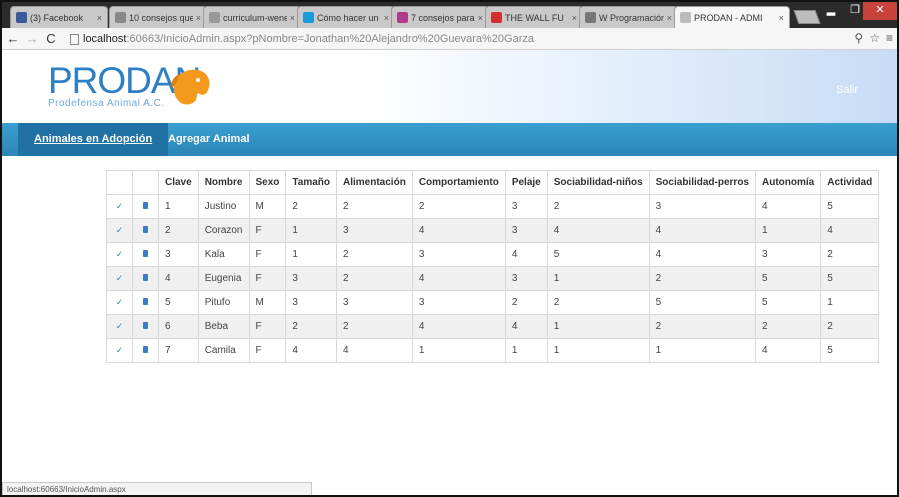  What do you see at coordinates (178, 326) in the screenshot?
I see `table-cell: 6` at bounding box center [178, 326].